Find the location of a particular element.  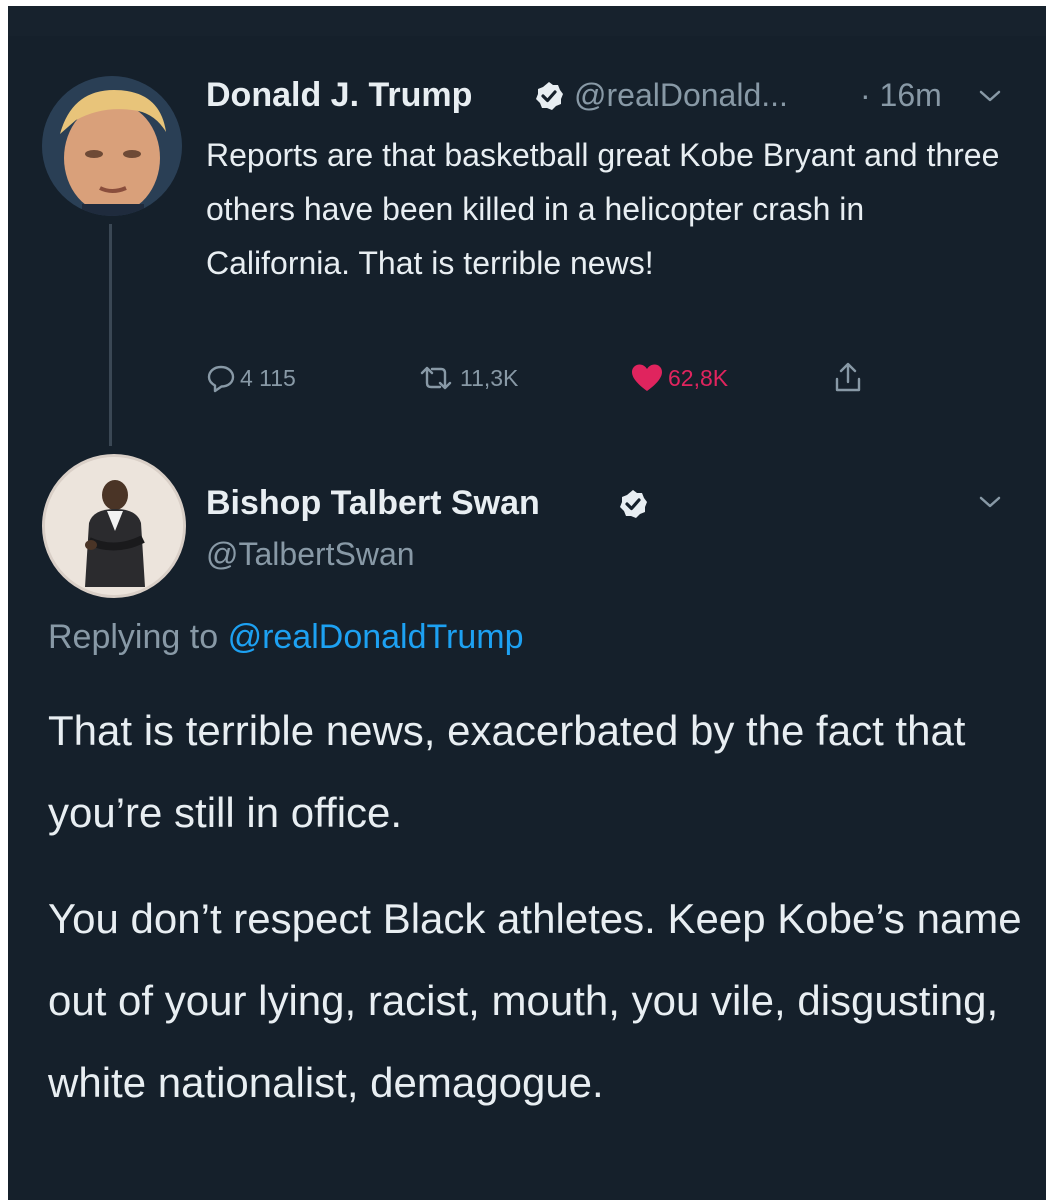

tweet-timestamp: · 16m is located at coordinates (901, 95).